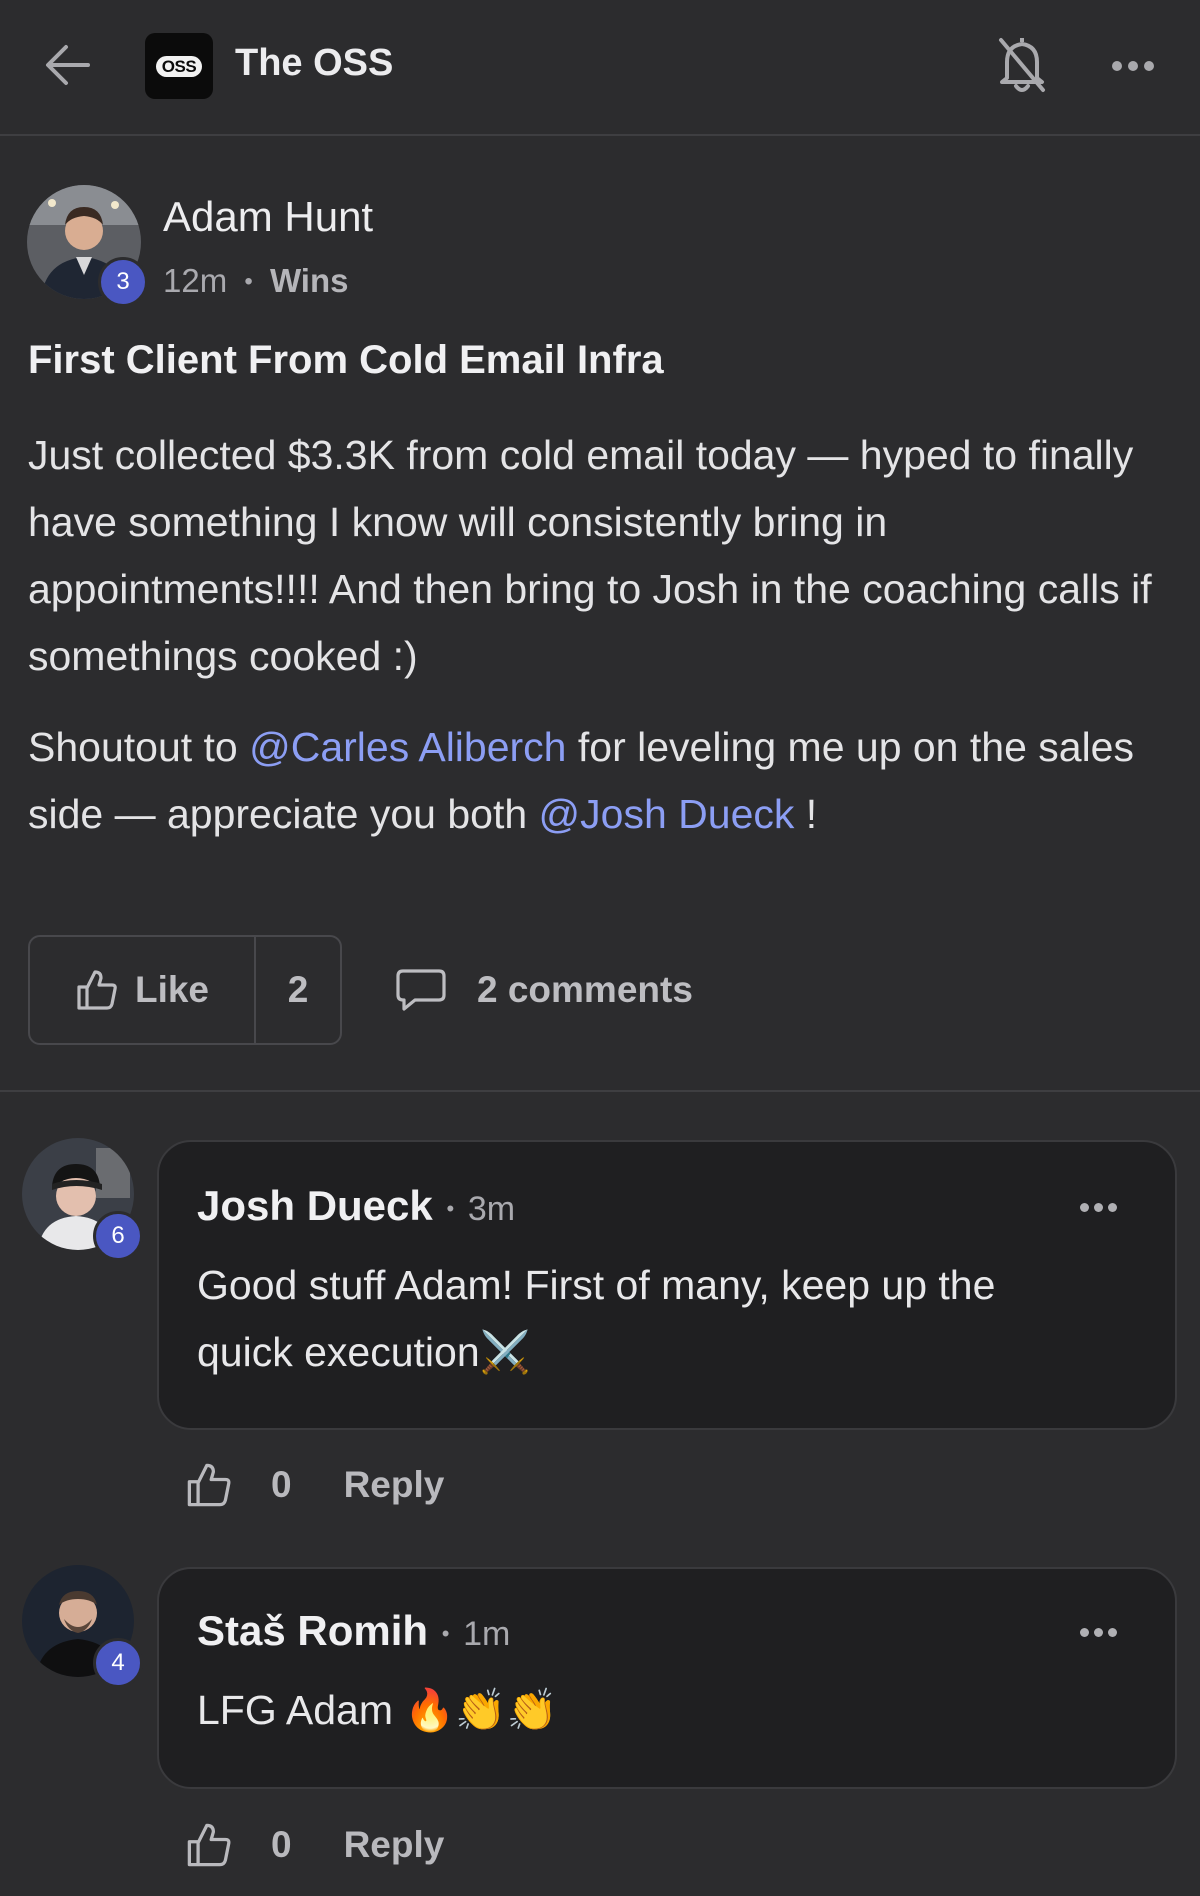  I want to click on back-arrow-icon, so click(68, 65).